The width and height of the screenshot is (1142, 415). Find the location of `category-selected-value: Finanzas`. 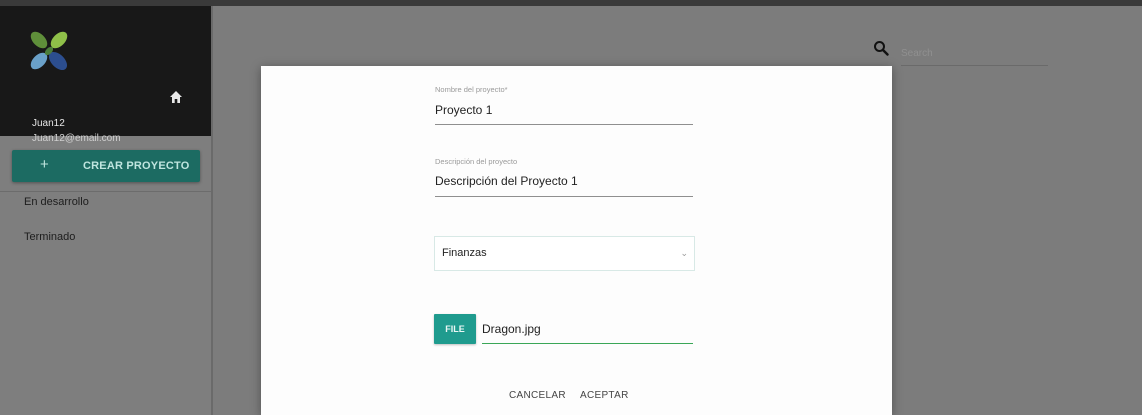

category-selected-value: Finanzas is located at coordinates (464, 253).